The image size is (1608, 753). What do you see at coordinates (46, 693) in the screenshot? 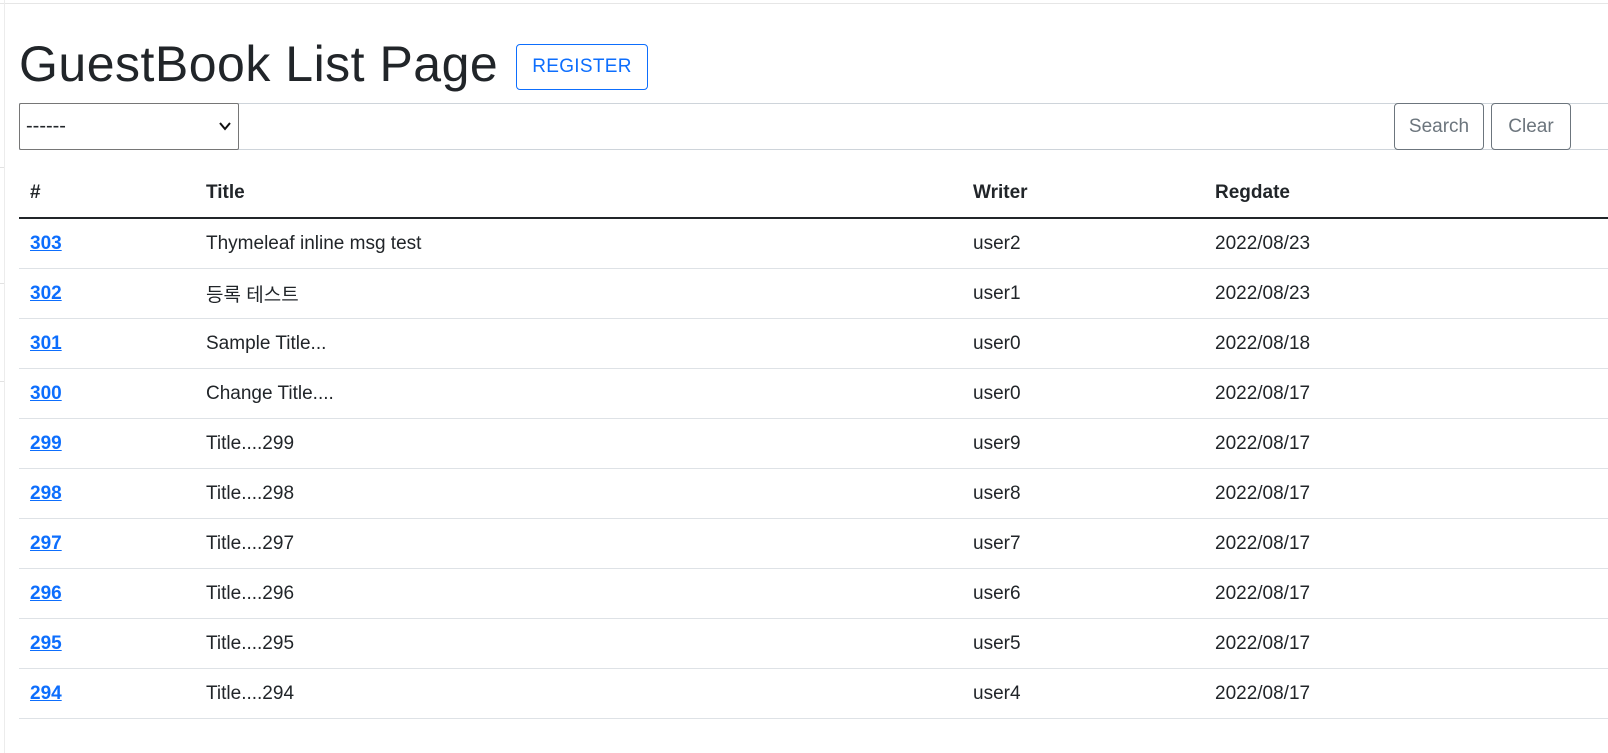
I see `row-number-link: 294` at bounding box center [46, 693].